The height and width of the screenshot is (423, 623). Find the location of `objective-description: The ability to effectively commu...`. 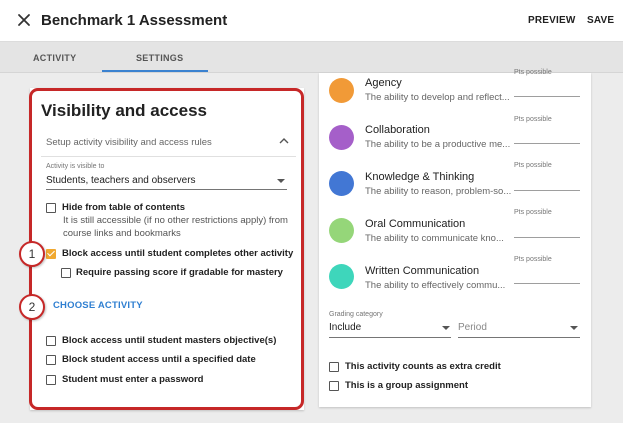

objective-description: The ability to effectively commu... is located at coordinates (435, 285).